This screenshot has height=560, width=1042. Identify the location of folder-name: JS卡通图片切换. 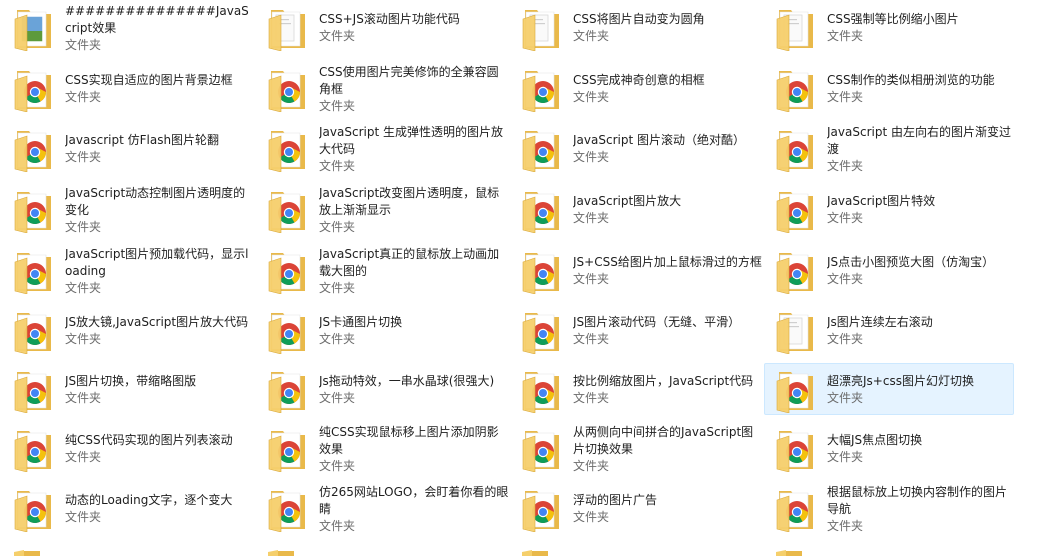
(361, 322).